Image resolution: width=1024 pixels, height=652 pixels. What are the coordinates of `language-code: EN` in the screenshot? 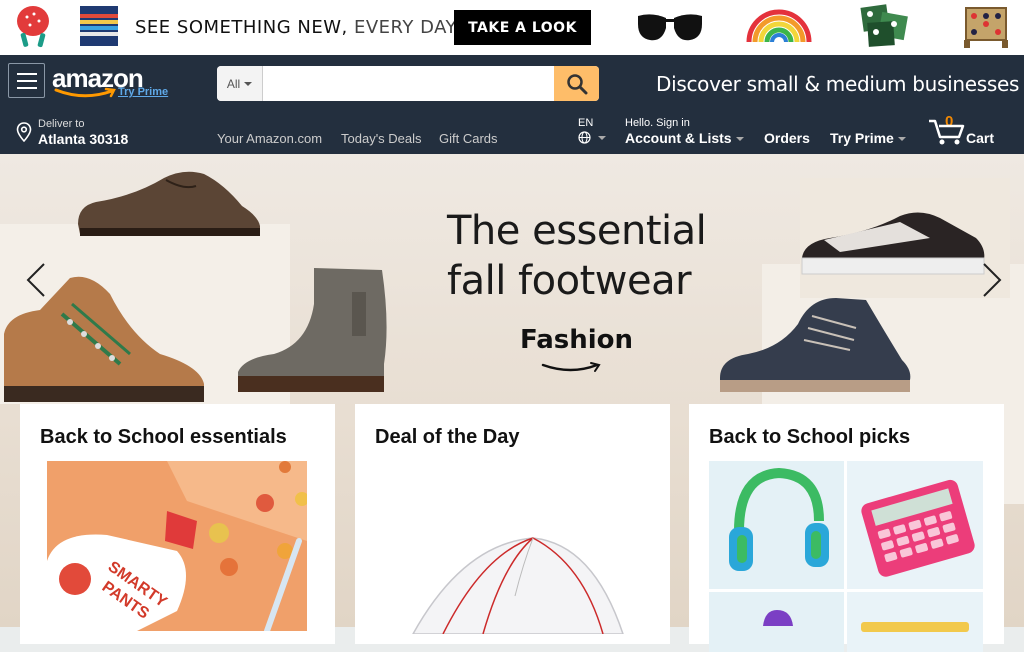 It's located at (586, 123).